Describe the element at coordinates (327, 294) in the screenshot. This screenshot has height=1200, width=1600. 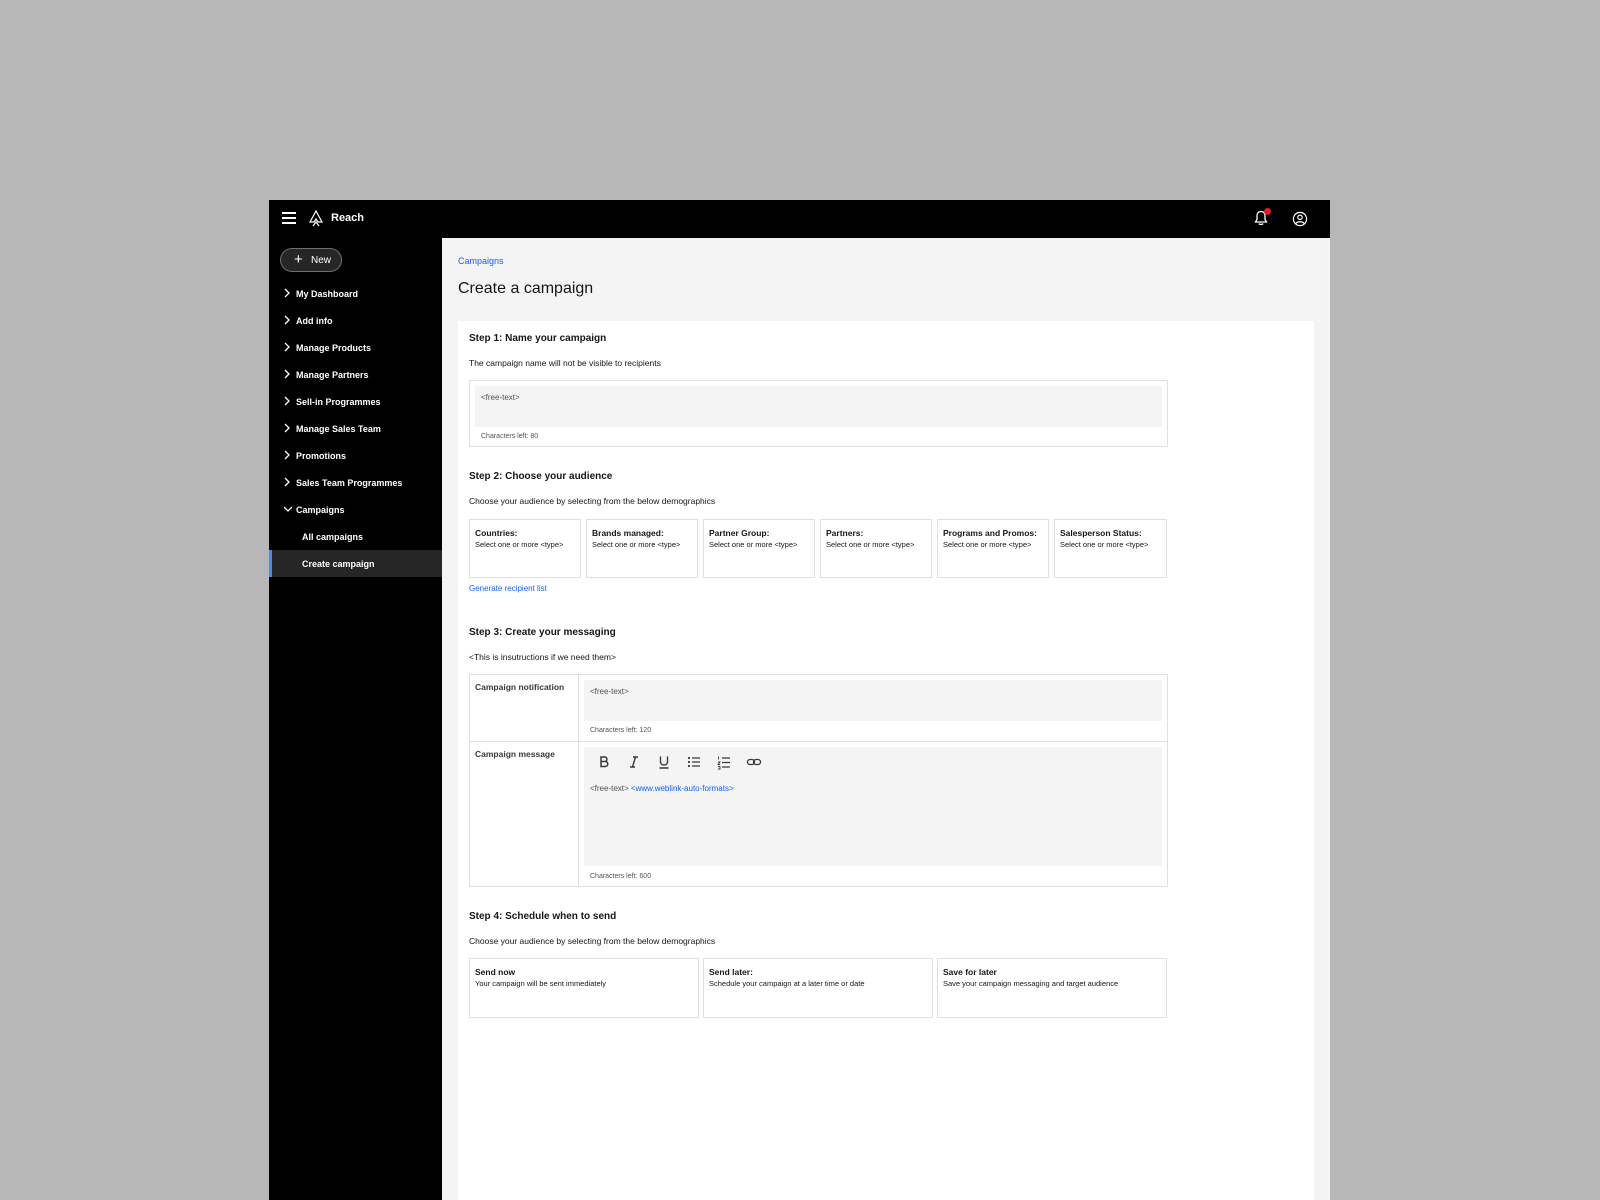
I see `sidebar-item-label: My Dashboard` at that location.